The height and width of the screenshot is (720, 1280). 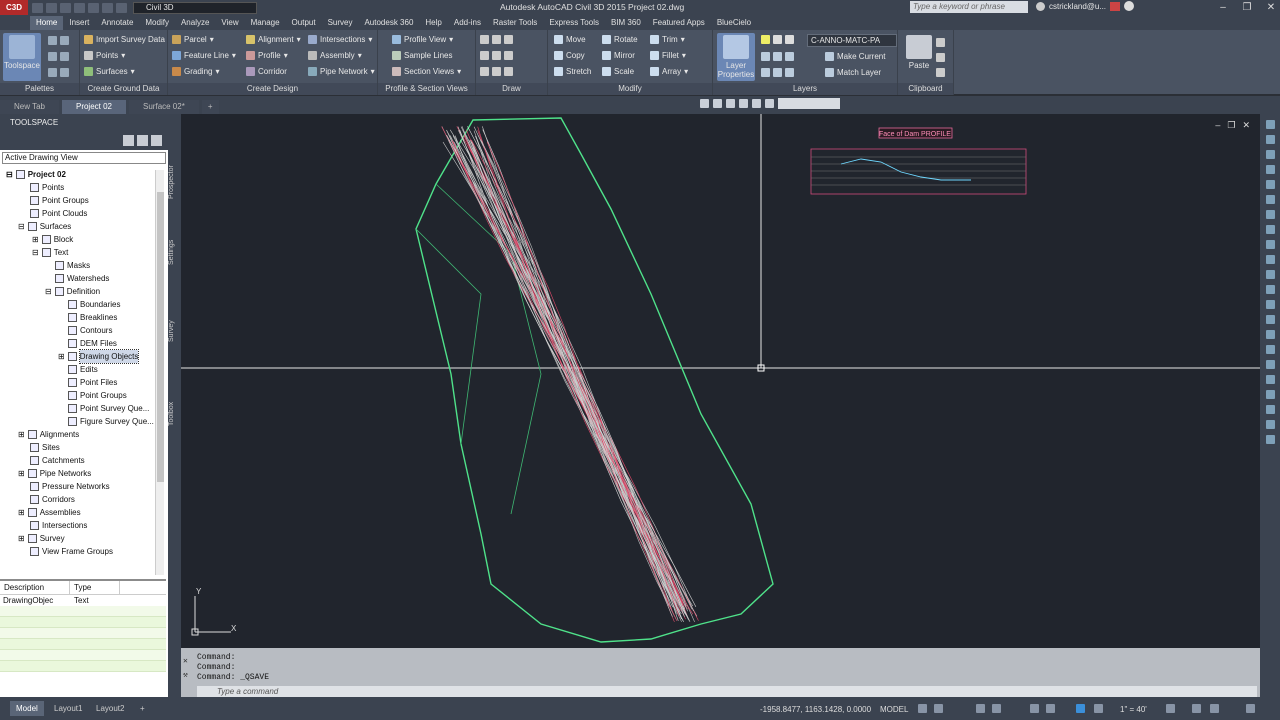 What do you see at coordinates (1246, 125) in the screenshot?
I see `viewport-close-icon: ✕` at bounding box center [1246, 125].